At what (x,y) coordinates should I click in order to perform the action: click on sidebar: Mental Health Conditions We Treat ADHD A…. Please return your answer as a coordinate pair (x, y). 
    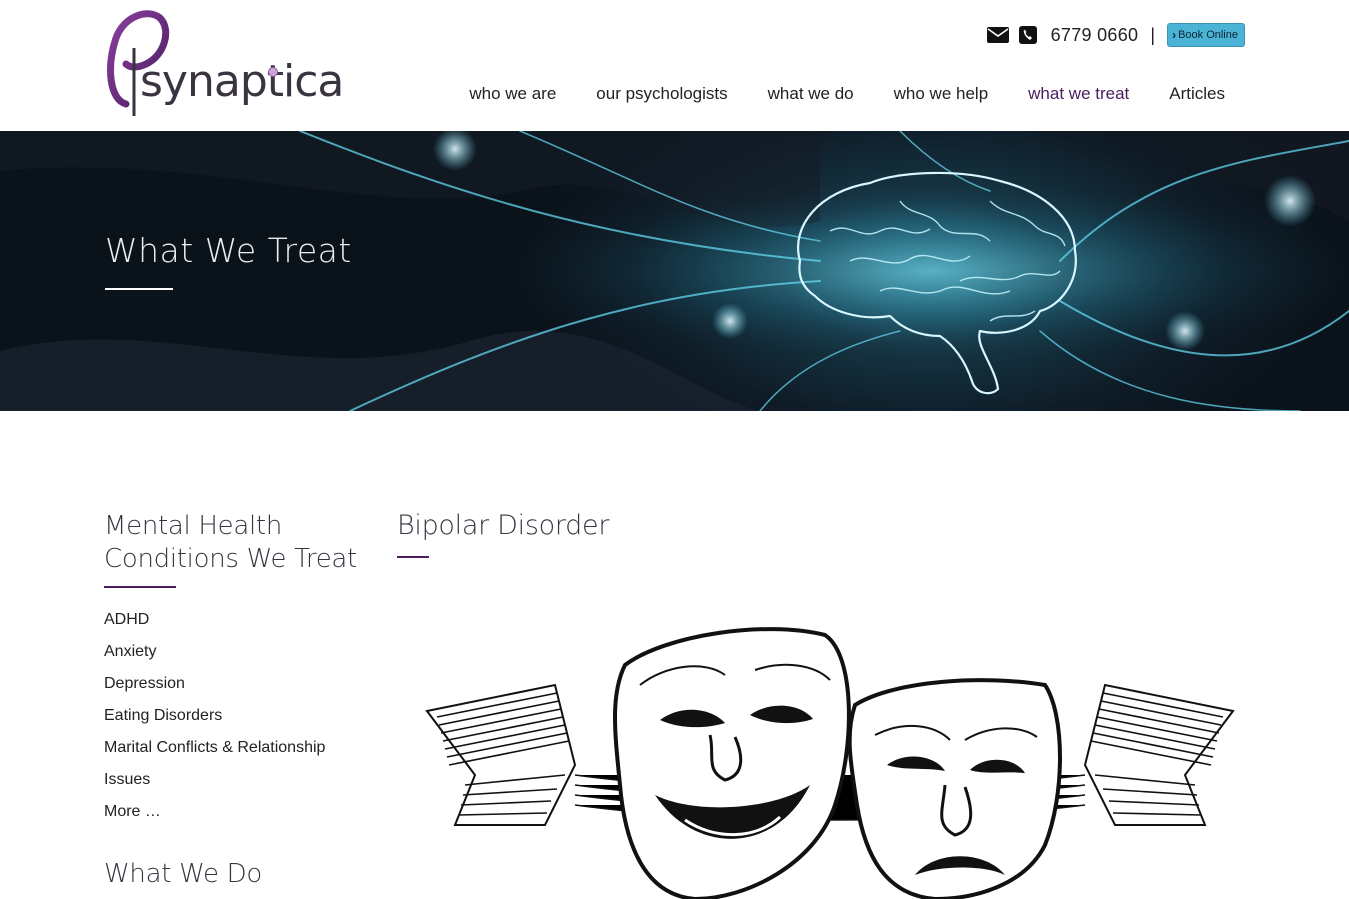
    Looking at the image, I should click on (234, 704).